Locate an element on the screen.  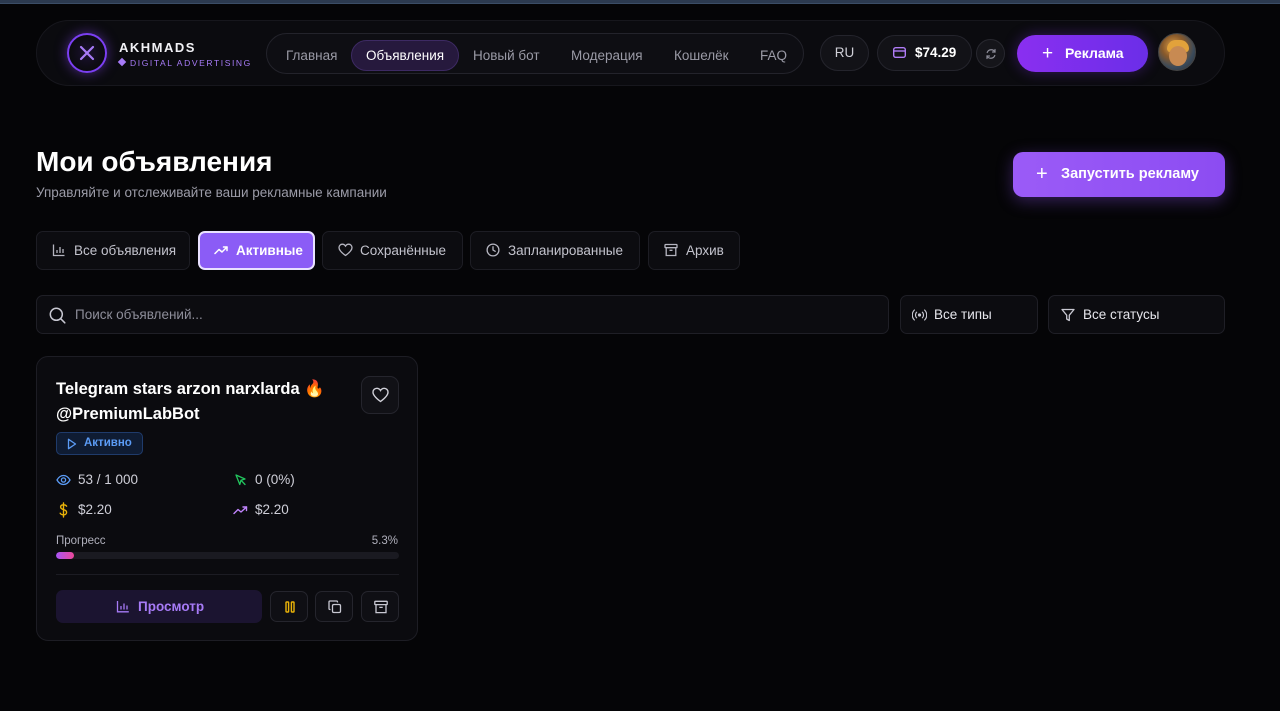
favorite-button is located at coordinates (380, 395).